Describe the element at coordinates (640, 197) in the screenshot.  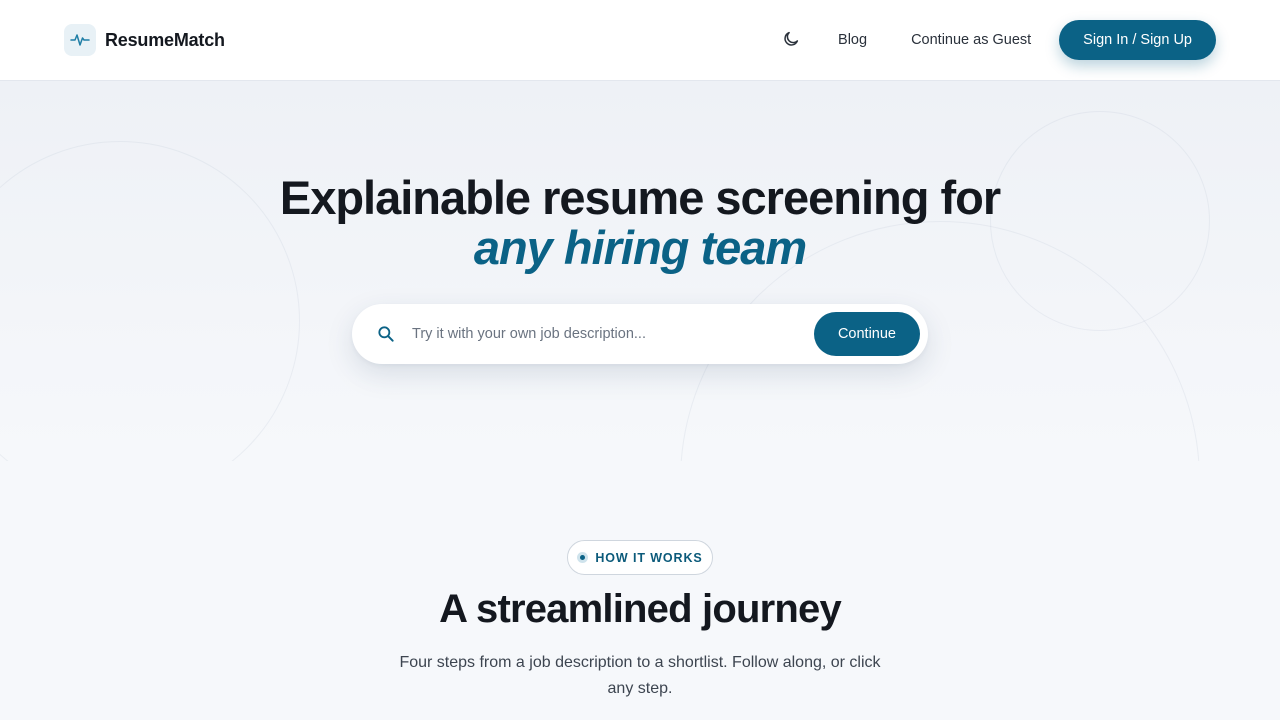
I see `hero-title-line1: Explainable resume screening for` at that location.